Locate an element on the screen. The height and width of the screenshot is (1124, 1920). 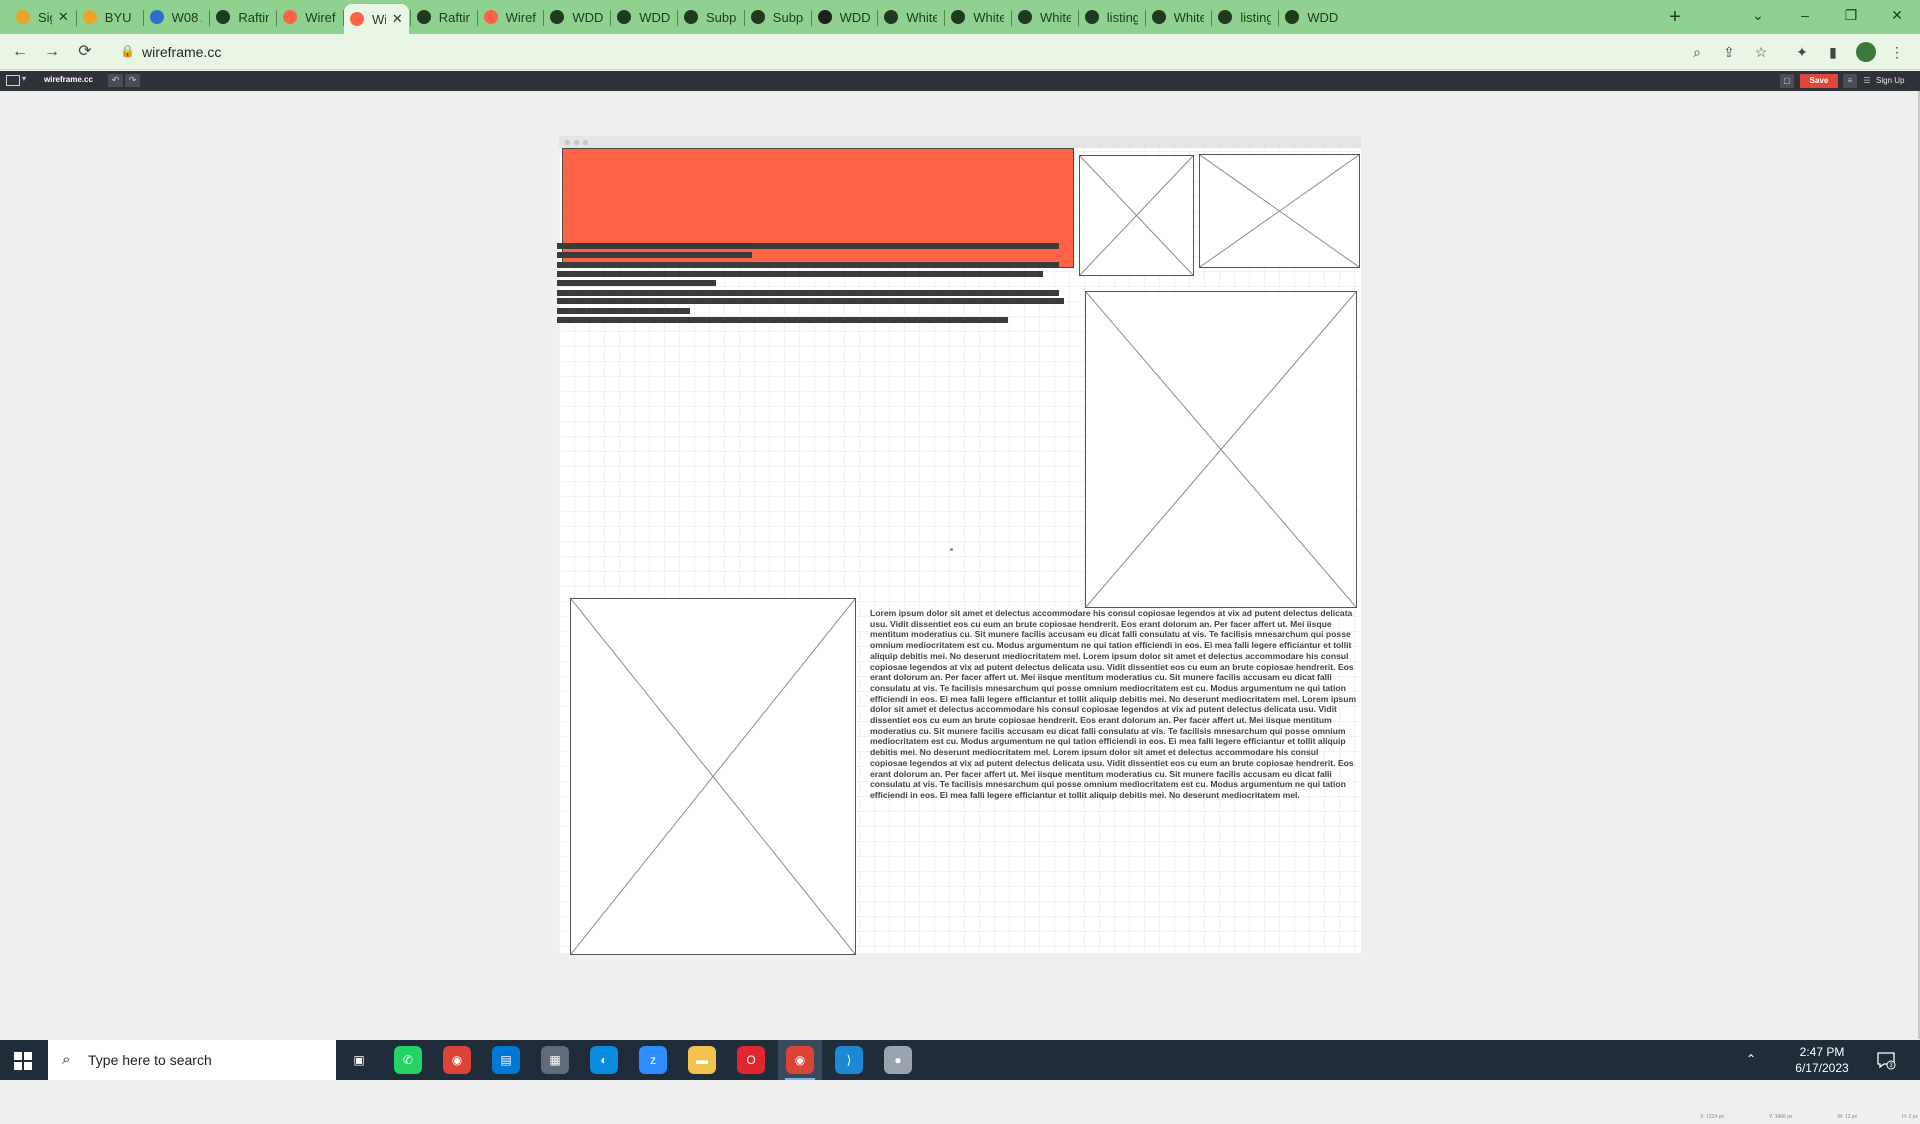
minimize-icon: – is located at coordinates (1805, 15).